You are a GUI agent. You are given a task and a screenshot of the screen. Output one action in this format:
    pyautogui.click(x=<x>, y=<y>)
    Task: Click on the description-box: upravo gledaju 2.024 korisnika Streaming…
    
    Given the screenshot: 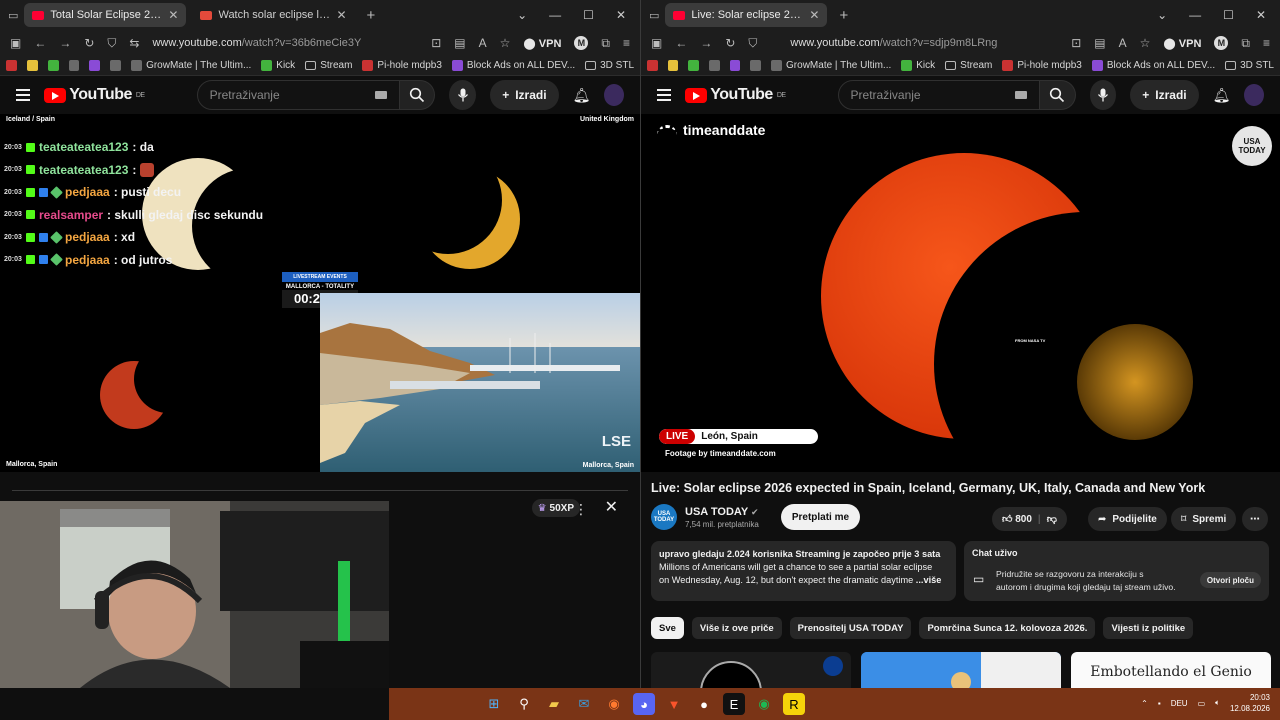 What is the action you would take?
    pyautogui.click(x=803, y=571)
    